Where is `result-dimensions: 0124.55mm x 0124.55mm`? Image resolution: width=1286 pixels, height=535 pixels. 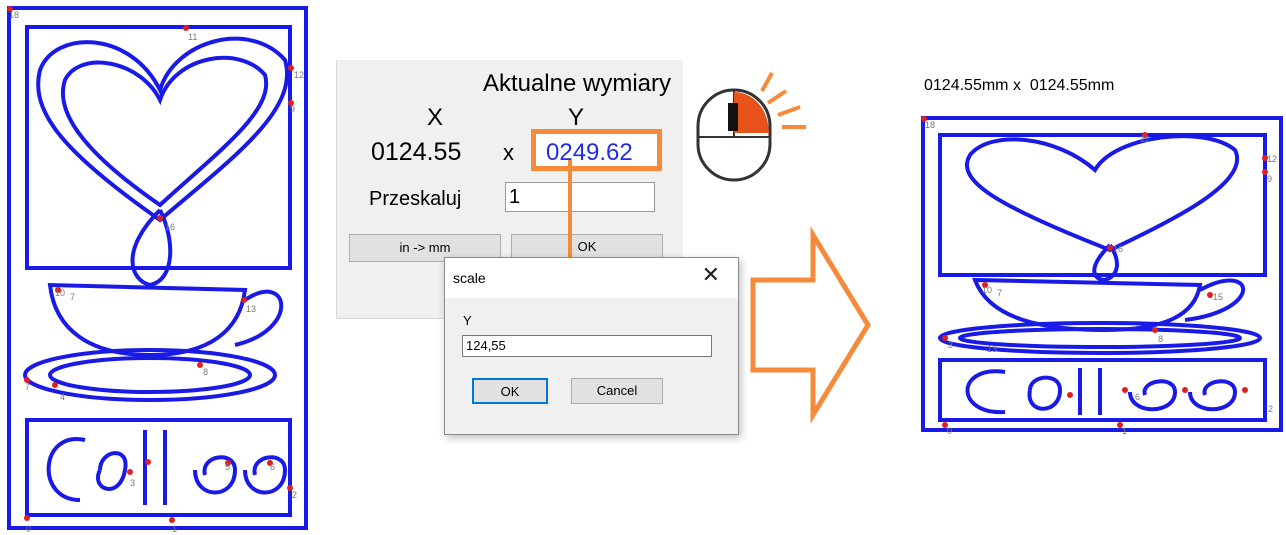 result-dimensions: 0124.55mm x 0124.55mm is located at coordinates (1019, 85).